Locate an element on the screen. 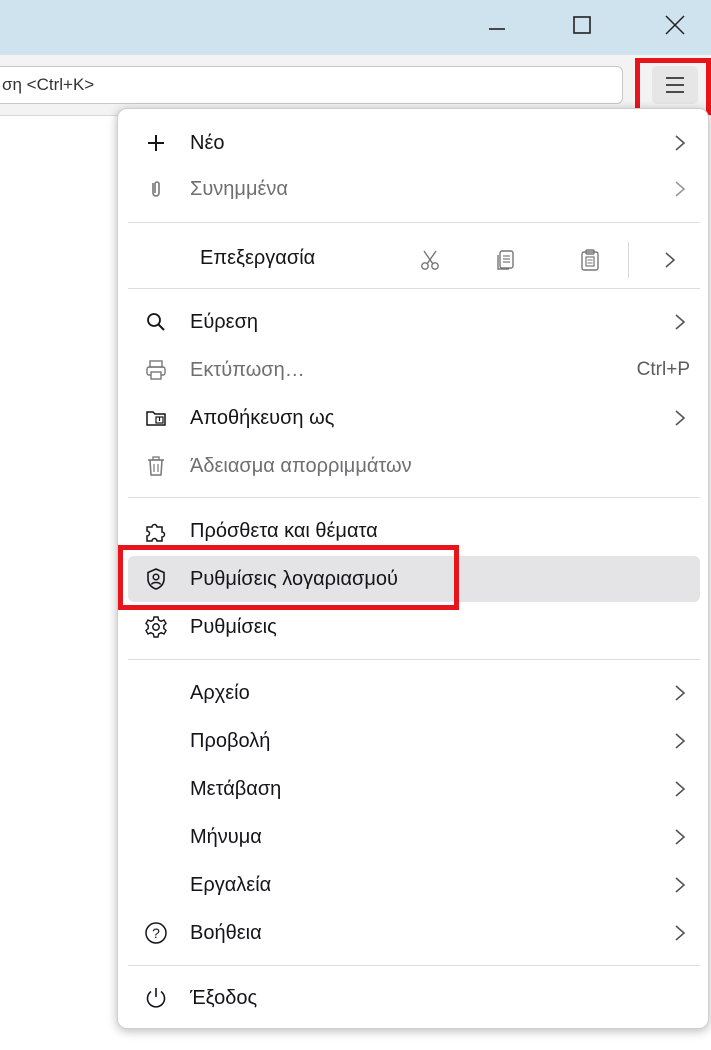 The height and width of the screenshot is (1050, 711). menu-item-empty-trash: Άδειασμα απορριμμάτων is located at coordinates (414, 466).